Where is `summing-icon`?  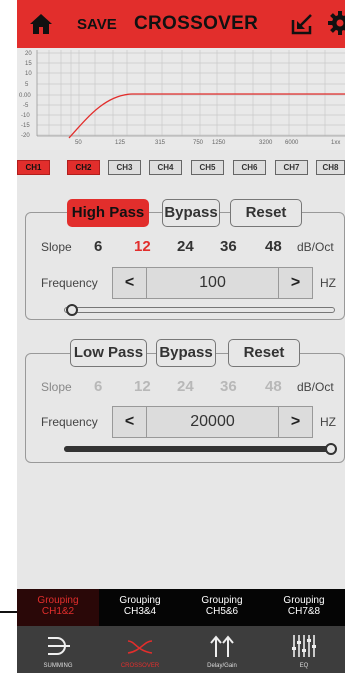 summing-icon is located at coordinates (59, 646).